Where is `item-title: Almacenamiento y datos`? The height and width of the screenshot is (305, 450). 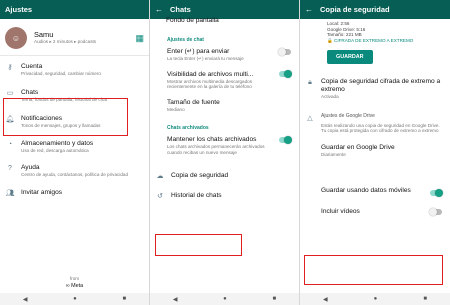 item-title: Almacenamiento y datos is located at coordinates (57, 143).